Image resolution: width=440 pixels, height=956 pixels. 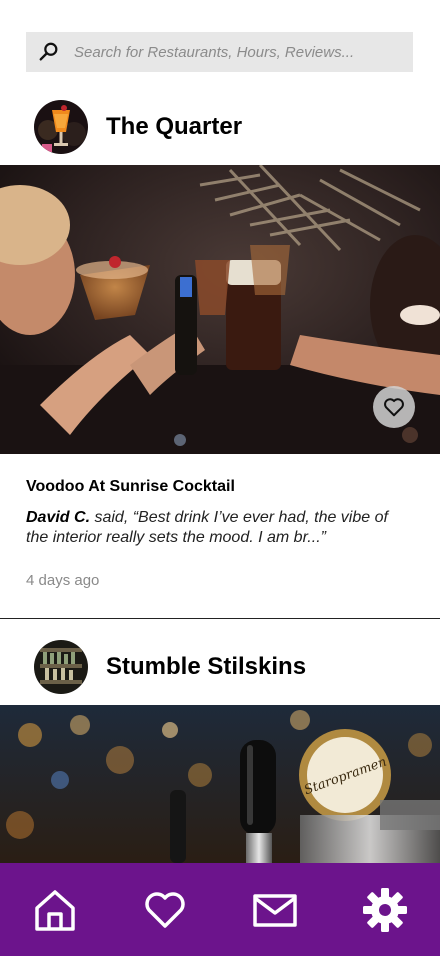 I want to click on venue-header: Stumble Stilskins, so click(x=220, y=667).